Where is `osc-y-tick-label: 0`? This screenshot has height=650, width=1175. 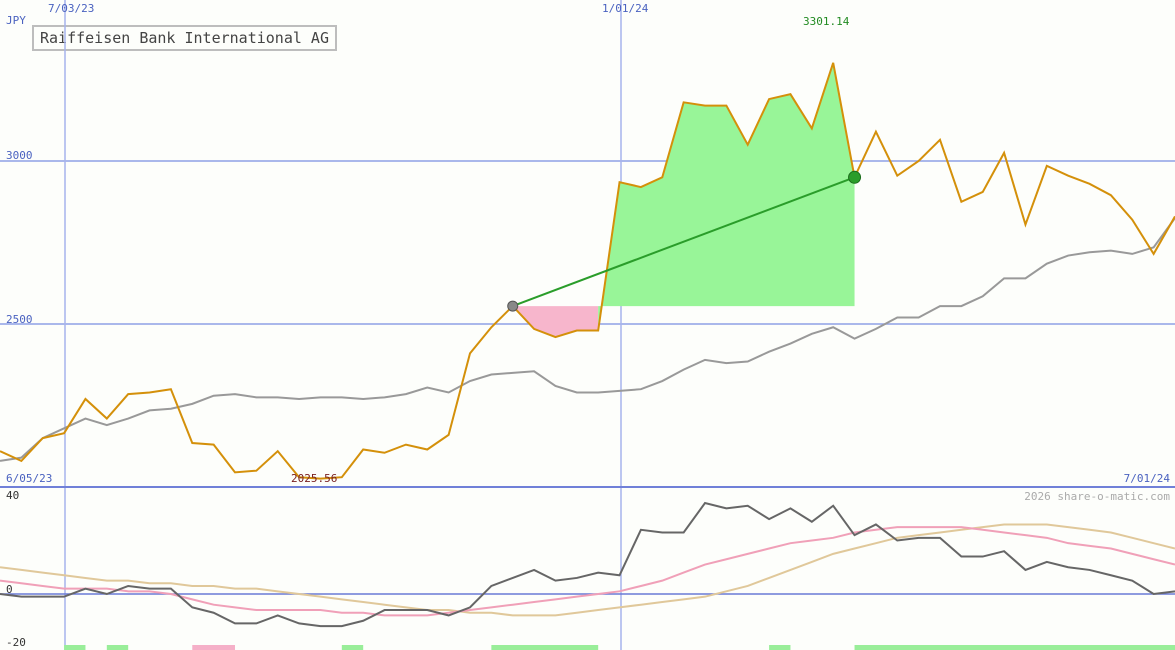
osc-y-tick-label: 0 is located at coordinates (9, 589).